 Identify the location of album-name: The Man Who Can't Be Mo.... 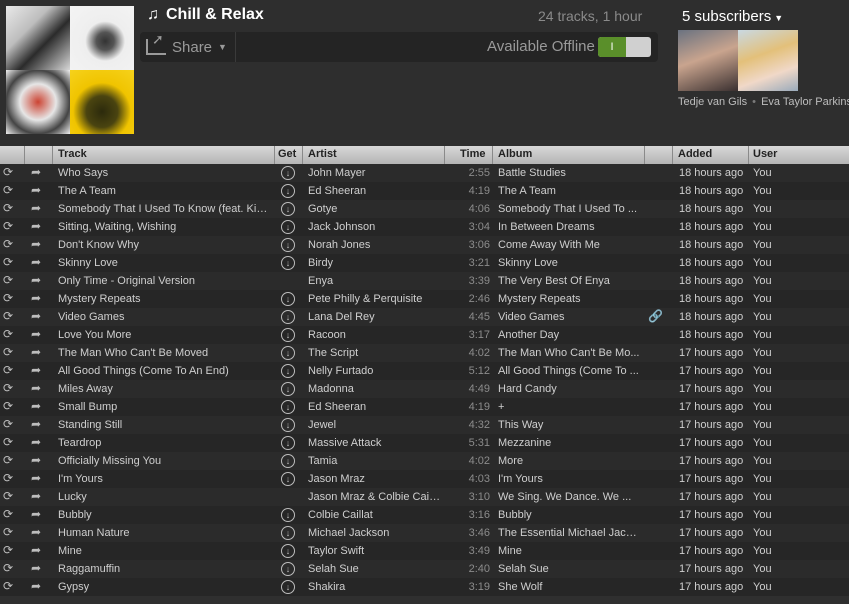
(570, 353).